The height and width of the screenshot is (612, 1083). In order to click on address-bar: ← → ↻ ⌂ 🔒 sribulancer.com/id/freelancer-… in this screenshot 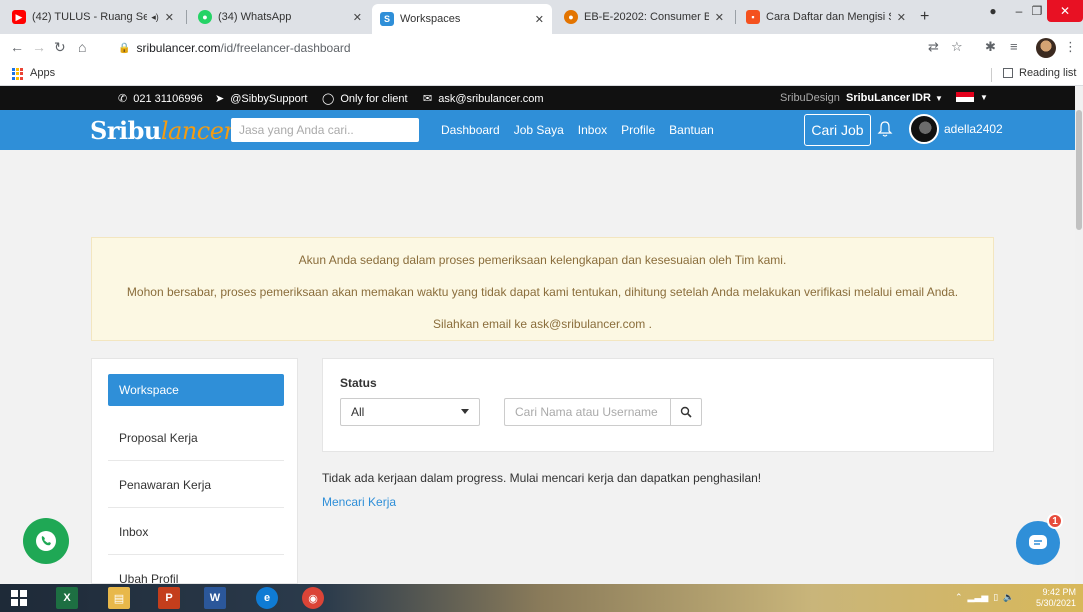, I will do `click(541, 48)`.